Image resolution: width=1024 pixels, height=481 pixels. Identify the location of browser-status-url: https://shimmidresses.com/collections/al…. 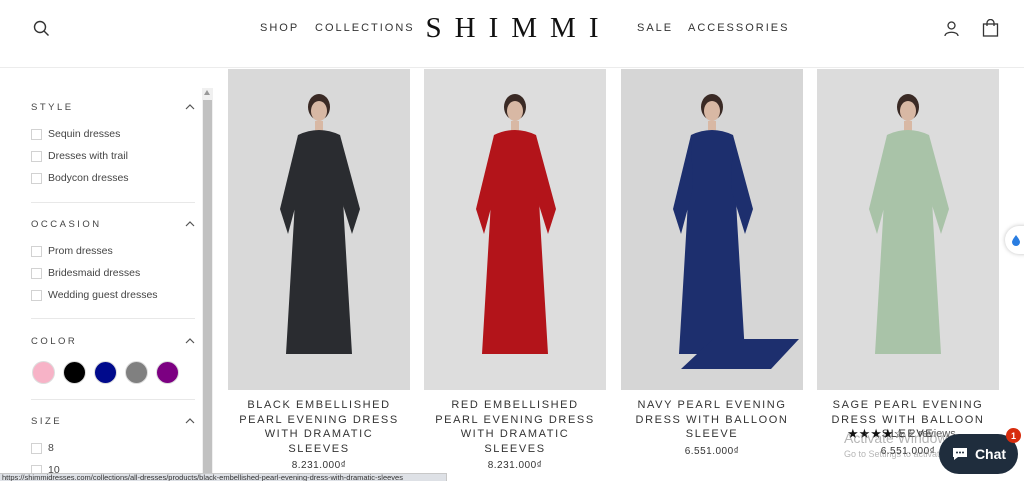
(223, 477).